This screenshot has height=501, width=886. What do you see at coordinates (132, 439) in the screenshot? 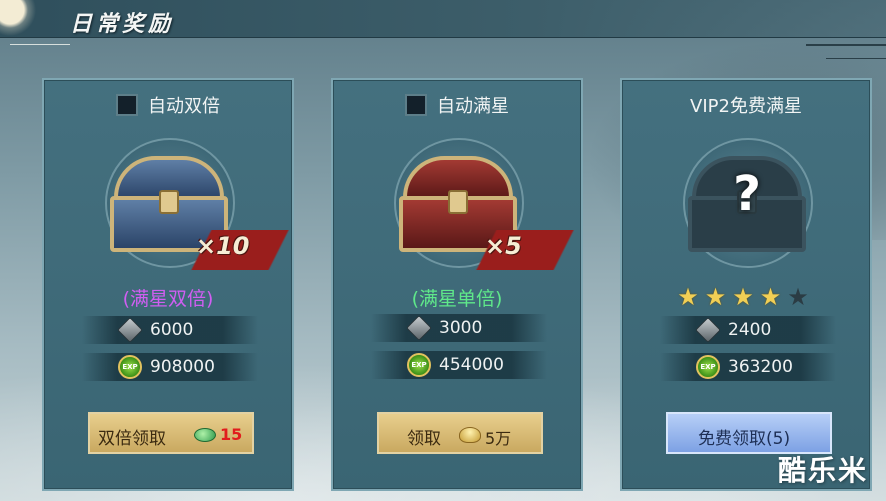
I see `button-label: 双倍领取` at bounding box center [132, 439].